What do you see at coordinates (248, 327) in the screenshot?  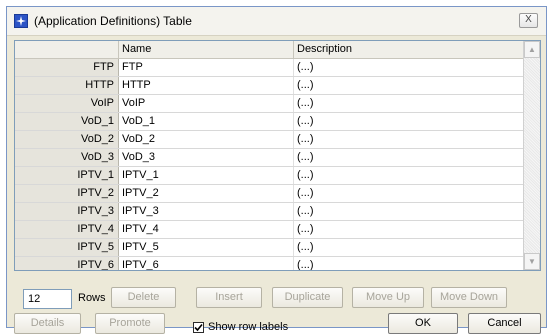 I see `show-row-labels-label: Show row labels` at bounding box center [248, 327].